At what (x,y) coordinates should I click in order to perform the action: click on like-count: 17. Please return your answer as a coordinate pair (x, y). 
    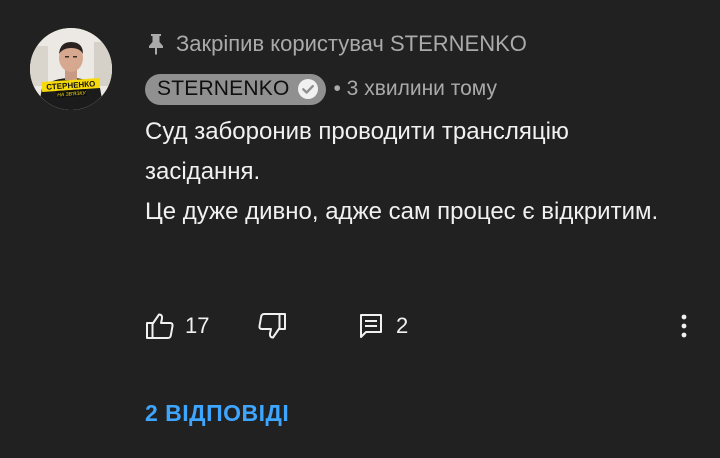
    Looking at the image, I should click on (197, 325).